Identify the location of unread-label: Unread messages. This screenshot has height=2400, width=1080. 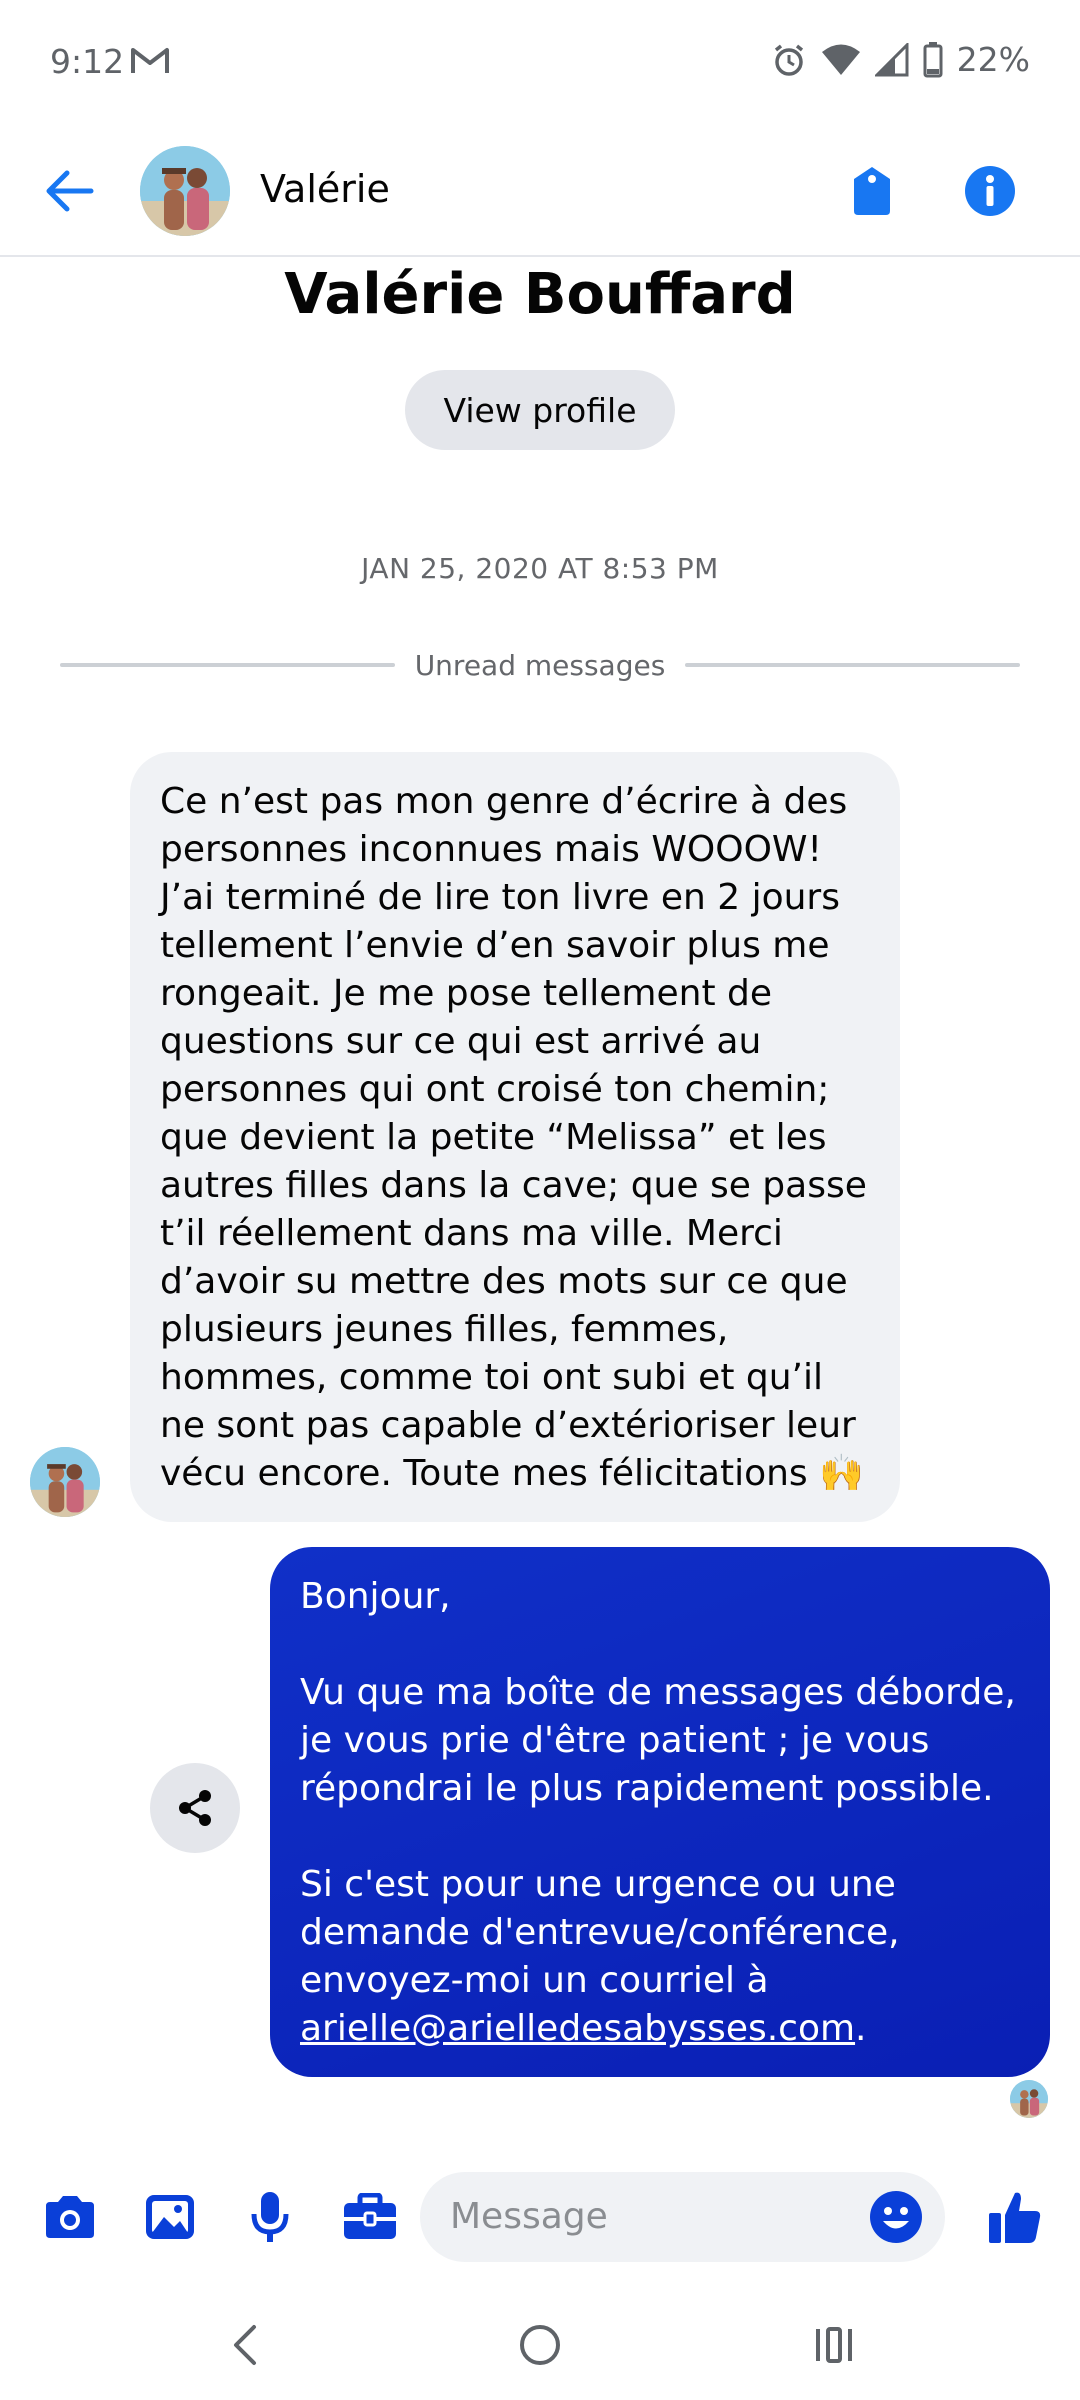
(540, 665).